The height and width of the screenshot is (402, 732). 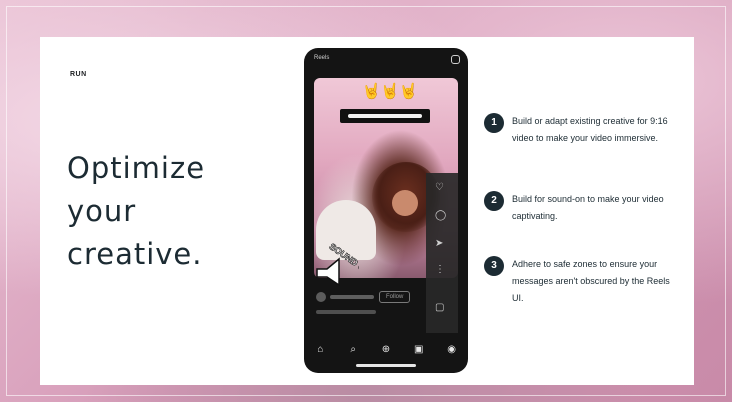 What do you see at coordinates (78, 74) in the screenshot?
I see `section-label: RUN` at bounding box center [78, 74].